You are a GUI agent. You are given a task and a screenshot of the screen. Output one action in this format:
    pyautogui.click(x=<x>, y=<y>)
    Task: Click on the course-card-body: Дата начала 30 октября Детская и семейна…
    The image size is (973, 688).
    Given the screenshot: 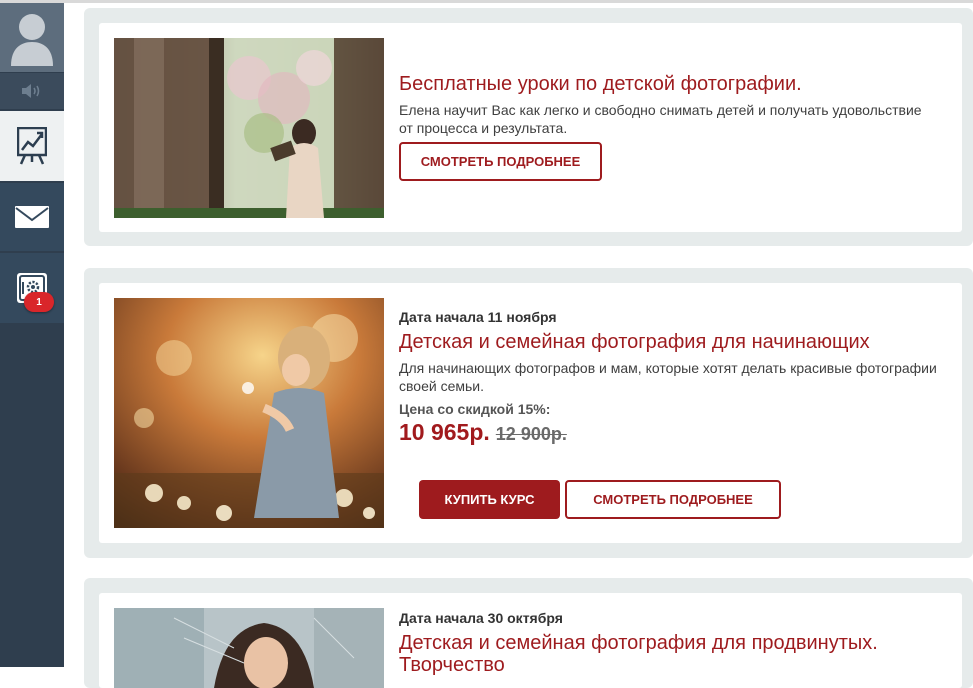 What is the action you would take?
    pyautogui.click(x=530, y=640)
    